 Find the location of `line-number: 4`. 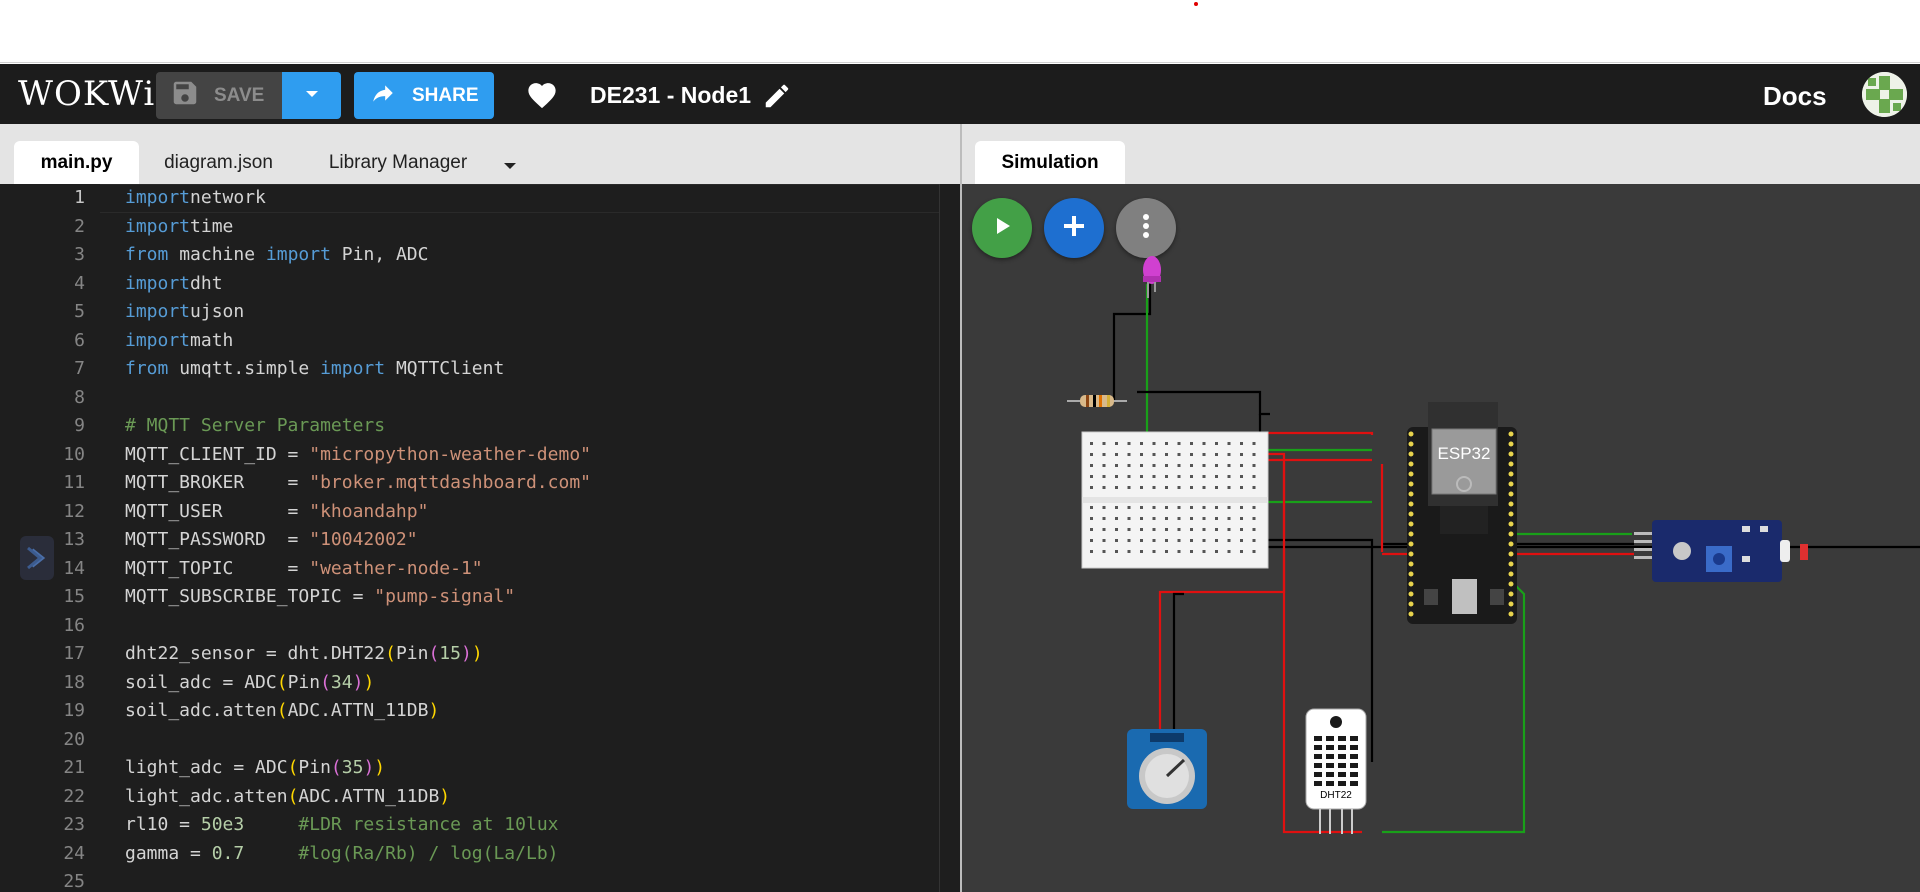

line-number: 4 is located at coordinates (79, 283).